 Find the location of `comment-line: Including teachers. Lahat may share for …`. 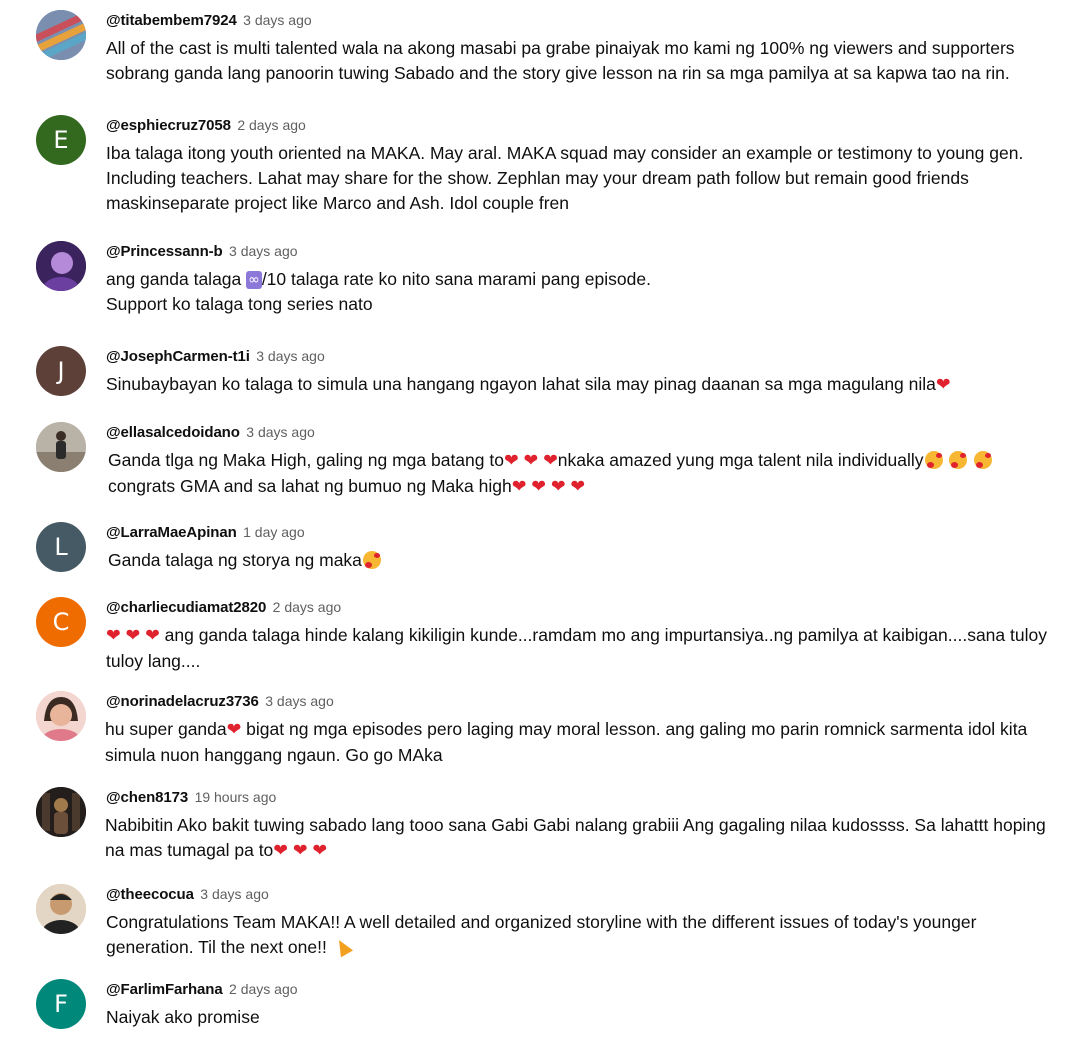

comment-line: Including teachers. Lahat may share for … is located at coordinates (537, 178).